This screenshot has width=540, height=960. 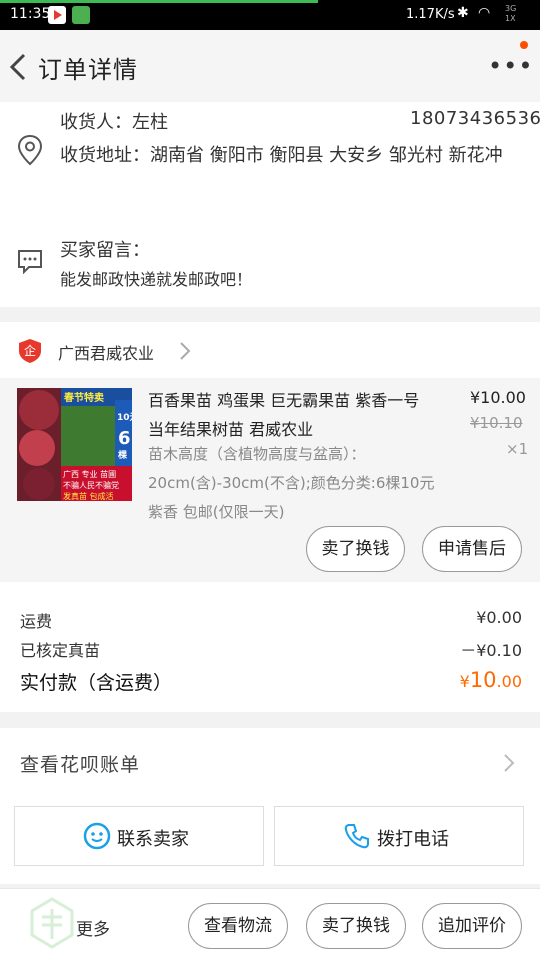 I want to click on signal-label-bottom: 1X, so click(x=510, y=18).